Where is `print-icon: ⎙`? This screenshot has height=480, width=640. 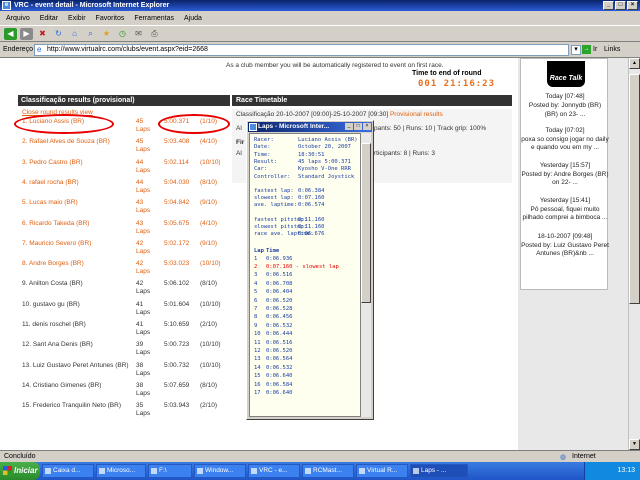
print-icon: ⎙ is located at coordinates (154, 34).